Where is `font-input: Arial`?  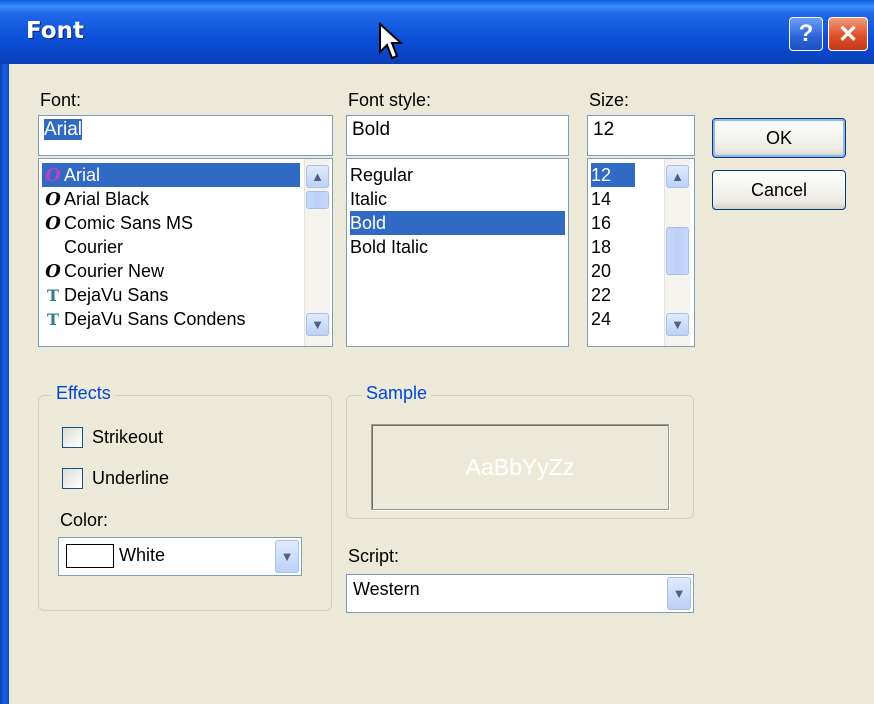 font-input: Arial is located at coordinates (185, 135).